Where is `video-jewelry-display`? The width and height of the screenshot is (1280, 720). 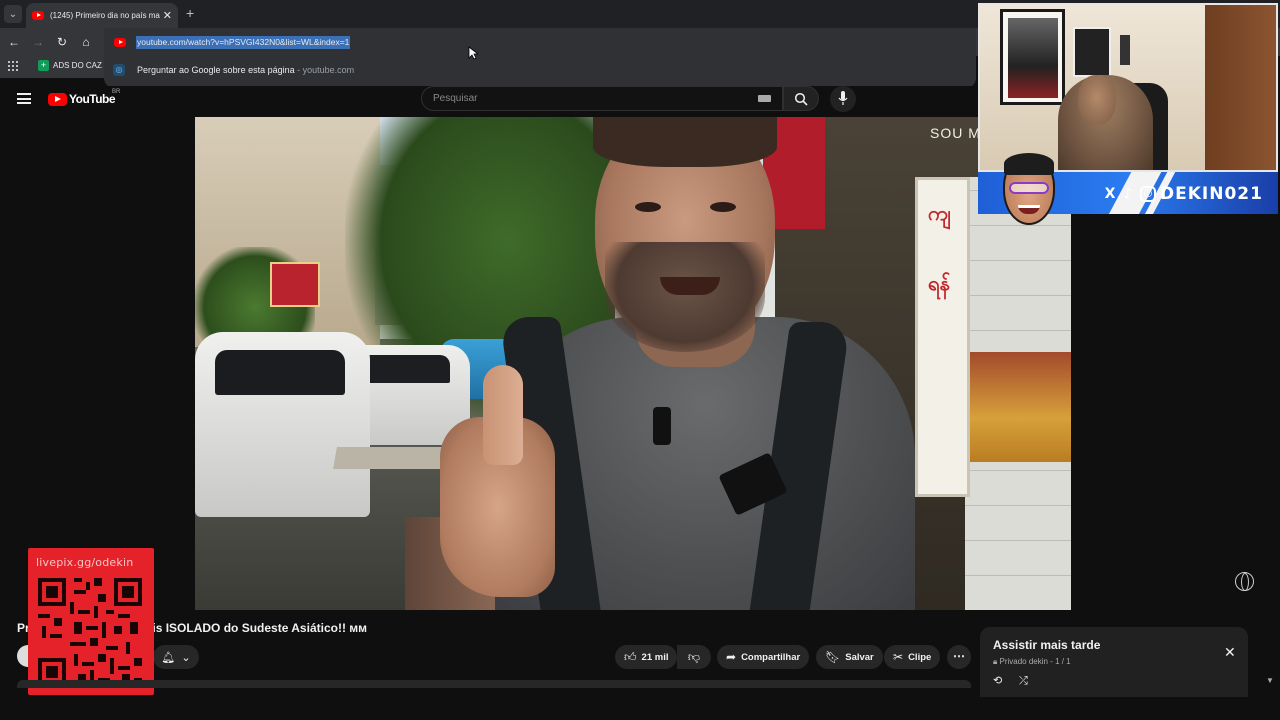 video-jewelry-display is located at coordinates (1020, 407).